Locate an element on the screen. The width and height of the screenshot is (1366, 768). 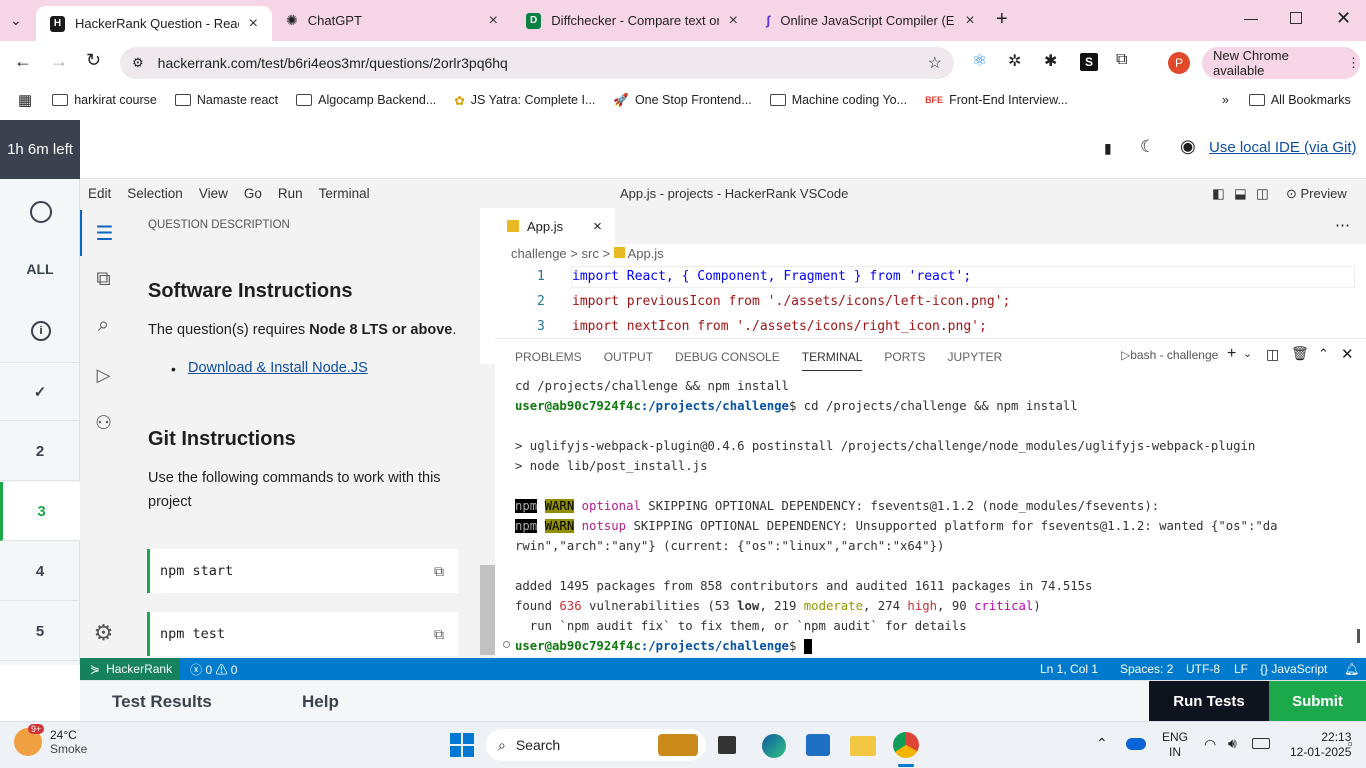
avatar: P is located at coordinates (1179, 63).